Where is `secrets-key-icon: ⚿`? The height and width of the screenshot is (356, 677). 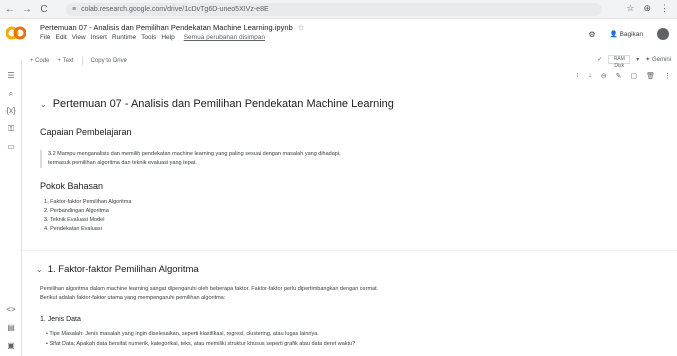 secrets-key-icon: ⚿ is located at coordinates (11, 129).